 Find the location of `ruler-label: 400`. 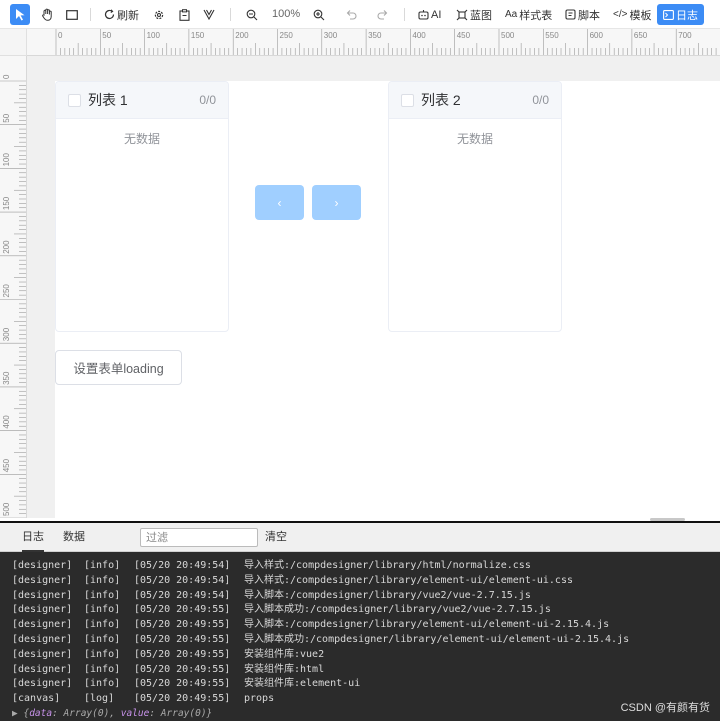

ruler-label: 400 is located at coordinates (6, 422).